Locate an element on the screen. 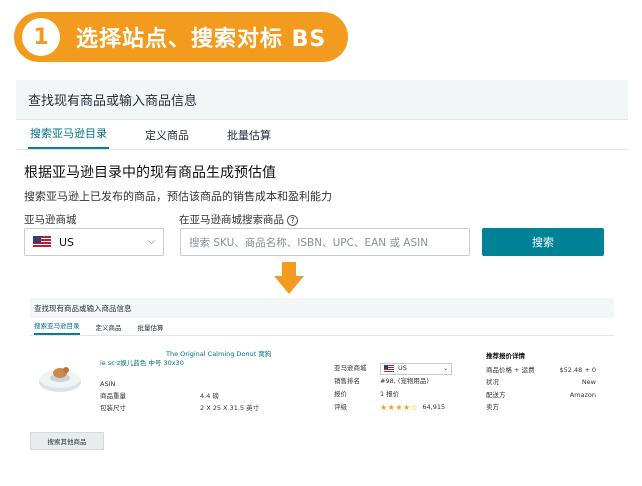 The height and width of the screenshot is (486, 642). price-label: 商品价格 + 运费 is located at coordinates (510, 369).